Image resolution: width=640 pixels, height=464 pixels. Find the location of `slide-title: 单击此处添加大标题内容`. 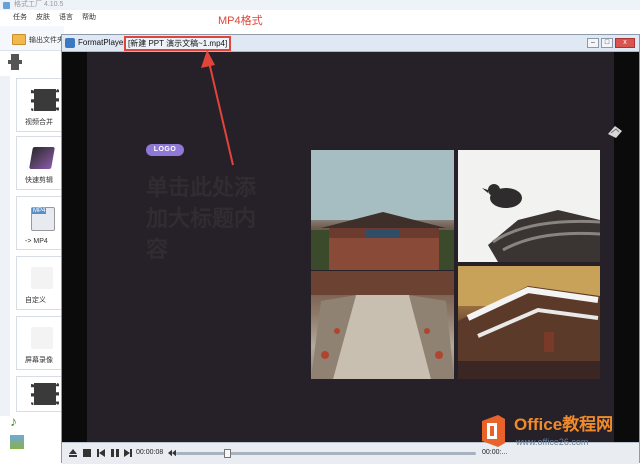

slide-title: 单击此处添加大标题内容 is located at coordinates (201, 218).